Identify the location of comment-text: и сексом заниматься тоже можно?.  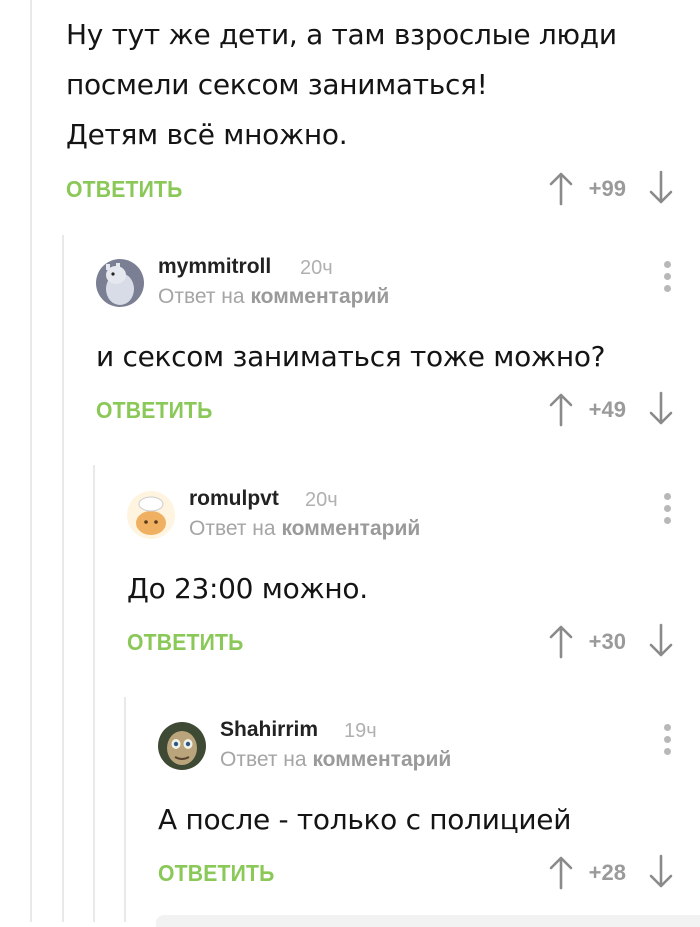
(351, 356).